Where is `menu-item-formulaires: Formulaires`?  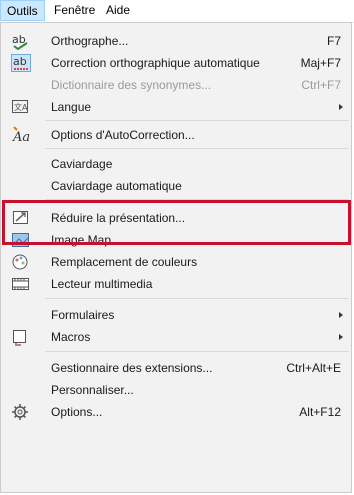 menu-item-formulaires: Formulaires is located at coordinates (176, 315).